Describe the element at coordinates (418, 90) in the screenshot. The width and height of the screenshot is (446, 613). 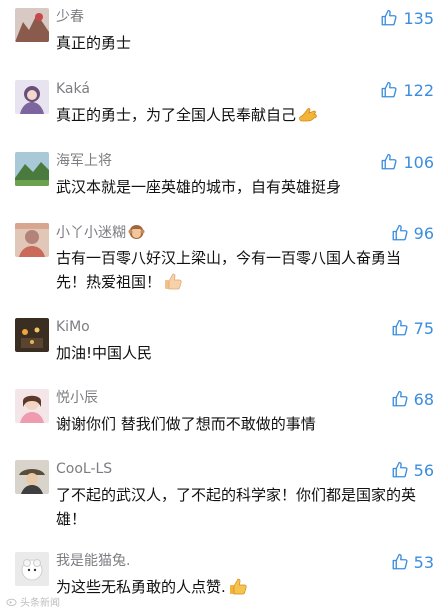
I see `like-count: 122` at that location.